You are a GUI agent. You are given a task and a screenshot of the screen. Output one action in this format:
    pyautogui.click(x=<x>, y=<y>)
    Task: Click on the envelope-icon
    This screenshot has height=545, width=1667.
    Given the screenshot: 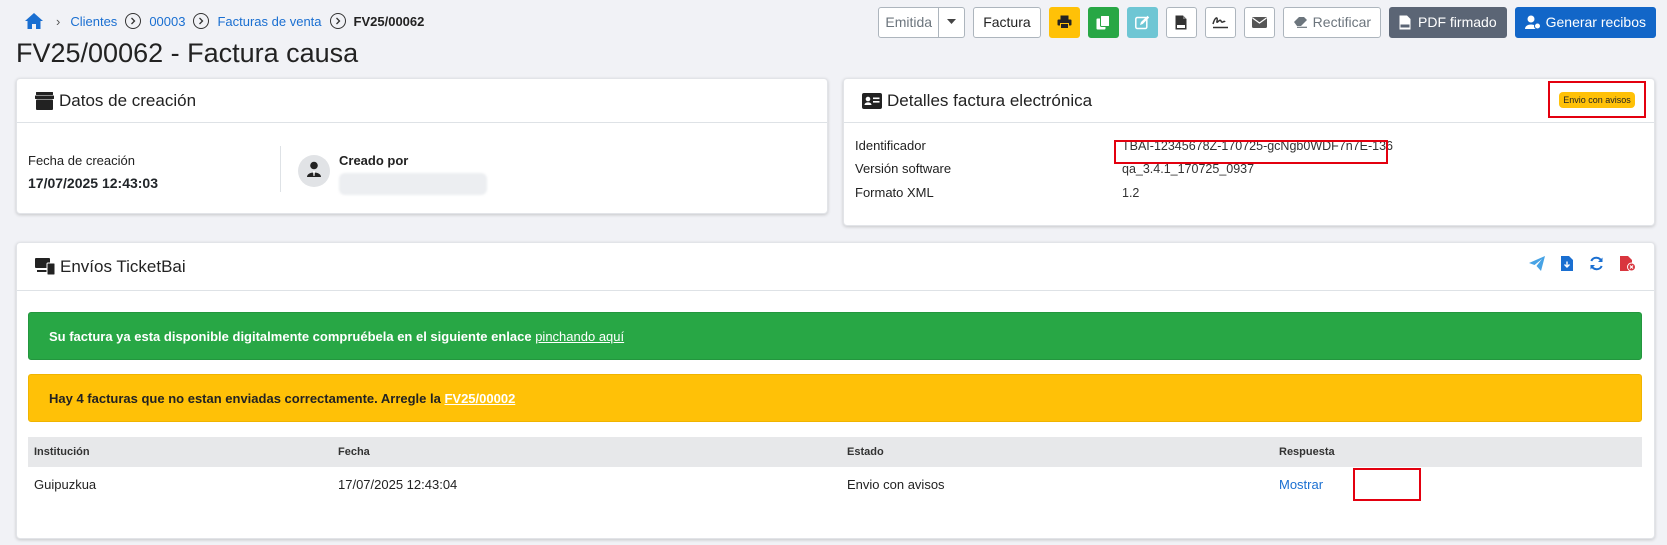 What is the action you would take?
    pyautogui.click(x=1259, y=22)
    